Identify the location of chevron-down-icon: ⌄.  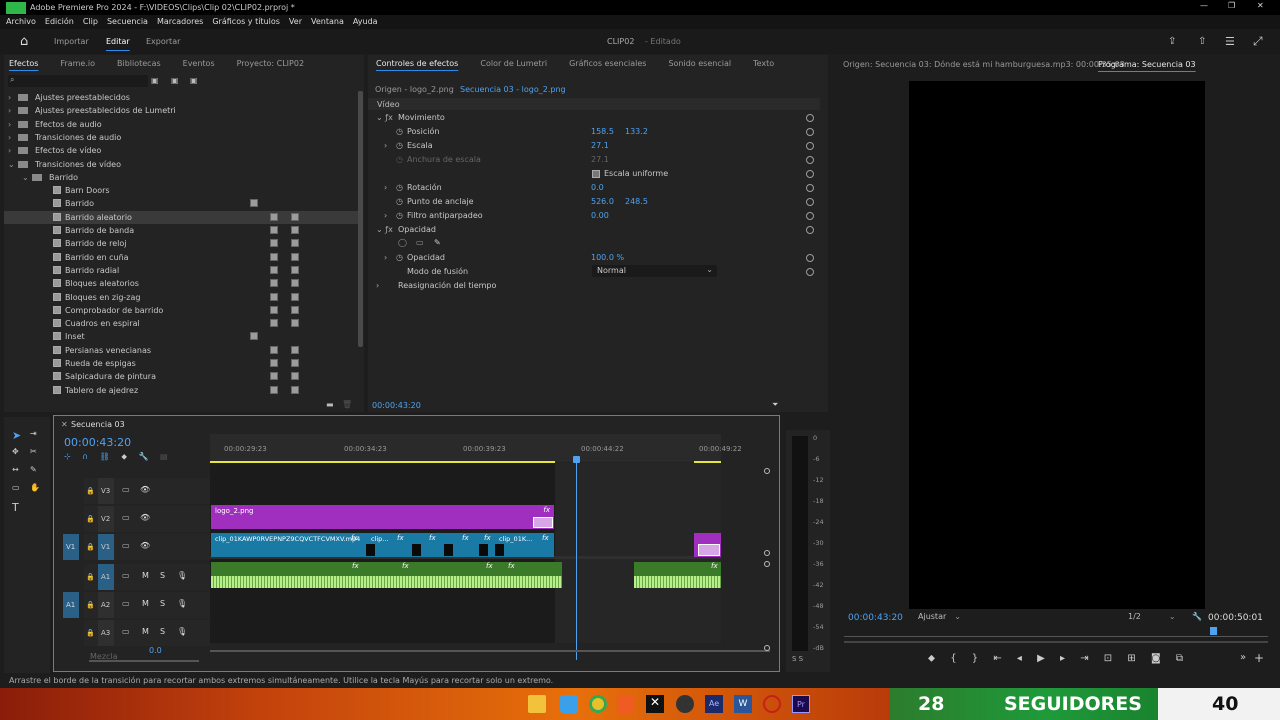
(25, 177).